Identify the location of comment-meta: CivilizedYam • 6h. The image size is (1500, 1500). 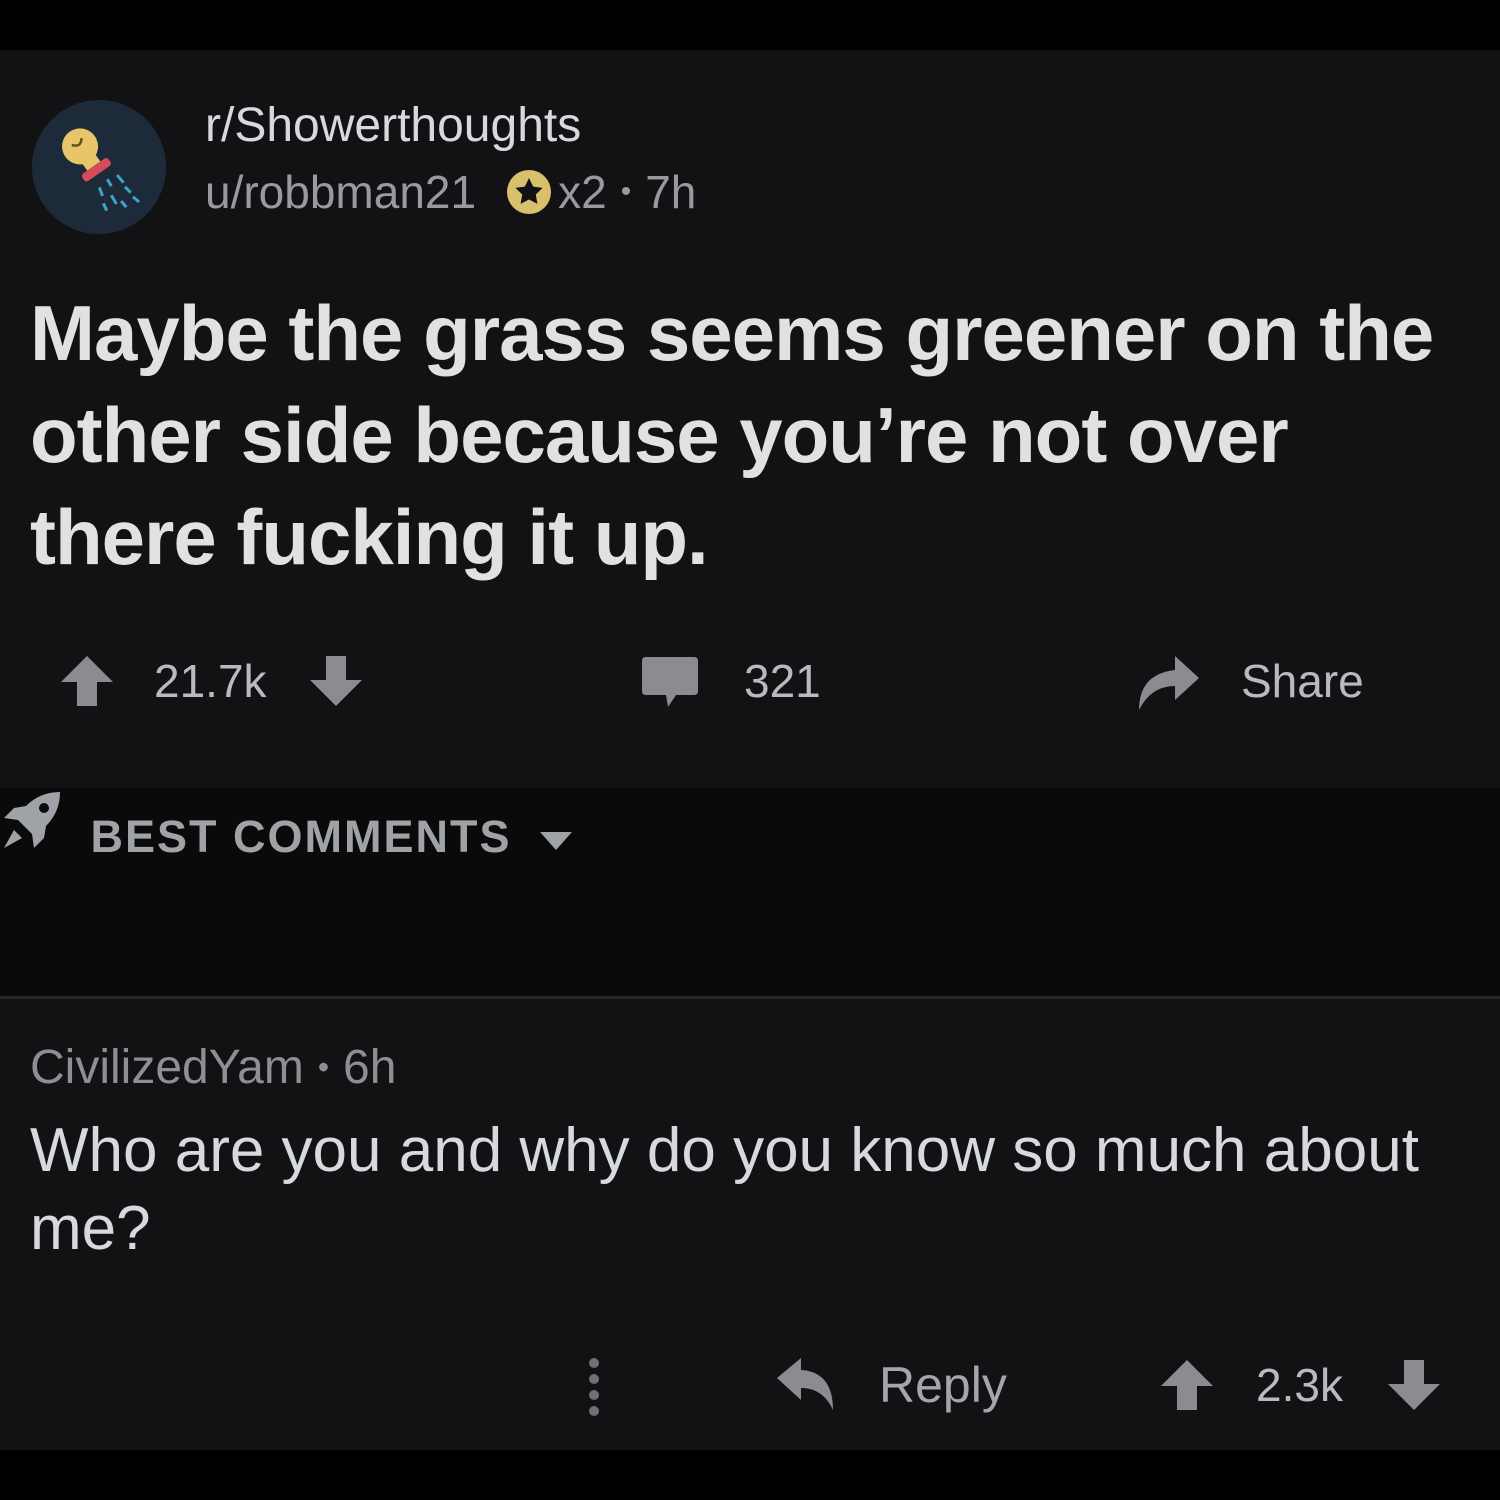
(213, 1067).